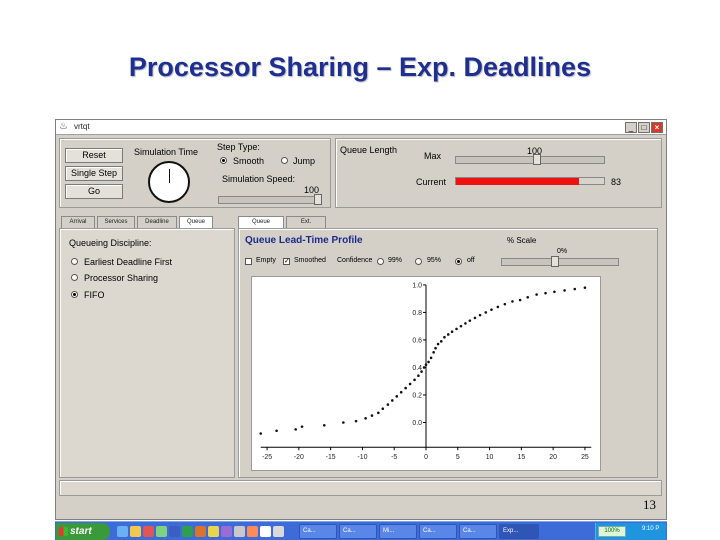 This screenshot has height=540, width=720. What do you see at coordinates (562, 251) in the screenshot?
I see `scale-value: 0%` at bounding box center [562, 251].